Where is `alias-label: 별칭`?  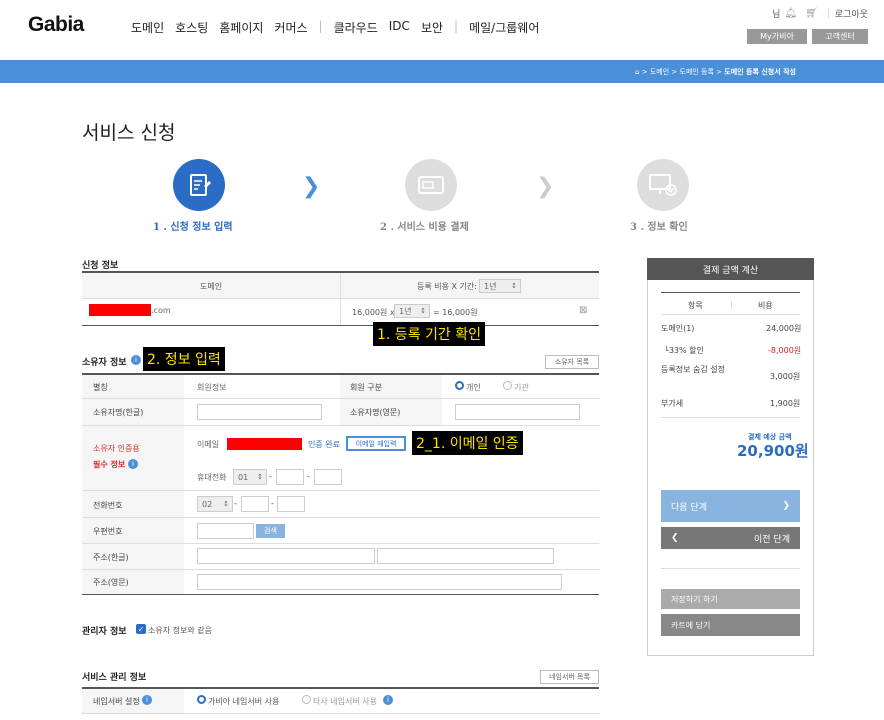 alias-label: 별칭 is located at coordinates (100, 387).